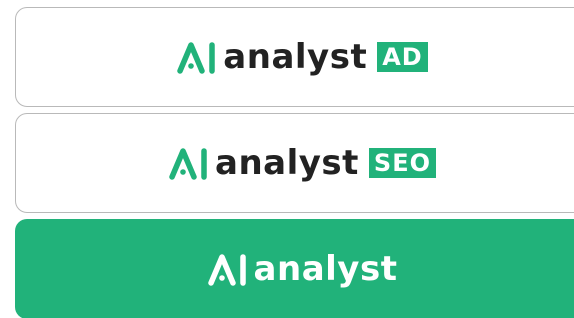 This screenshot has width=574, height=318. I want to click on logo-ai-analyst-ad: analyst AD, so click(302, 57).